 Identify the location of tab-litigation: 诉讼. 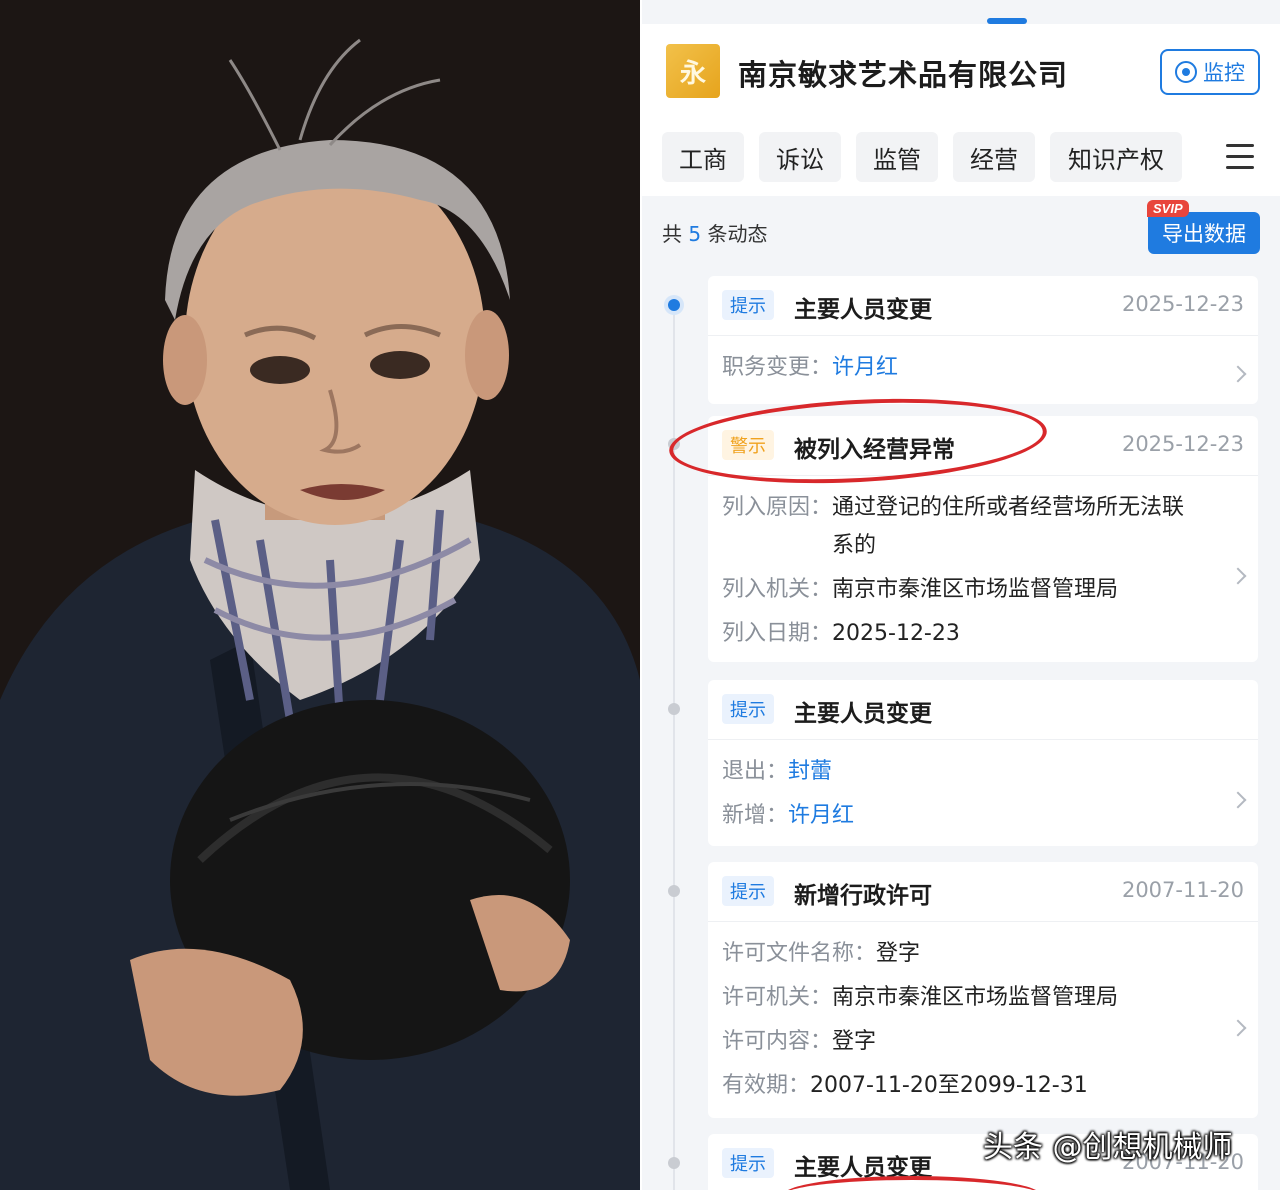
(800, 157).